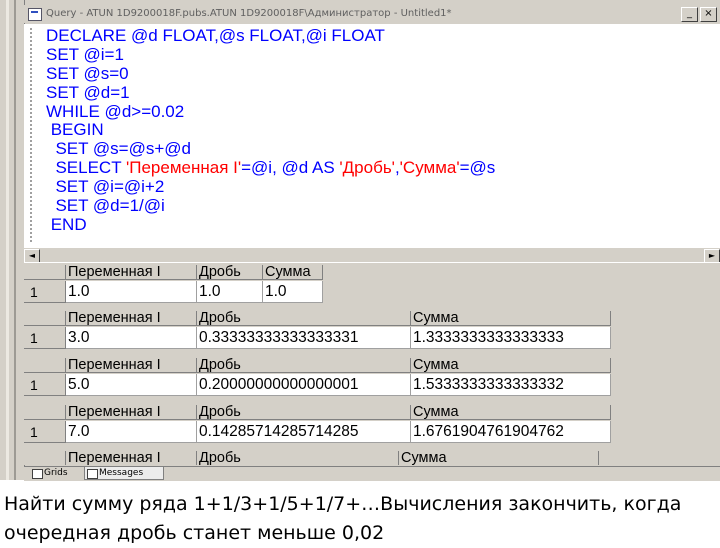 The height and width of the screenshot is (548, 720). What do you see at coordinates (304, 432) in the screenshot?
I see `table-cell: 0.14285714285714285` at bounding box center [304, 432].